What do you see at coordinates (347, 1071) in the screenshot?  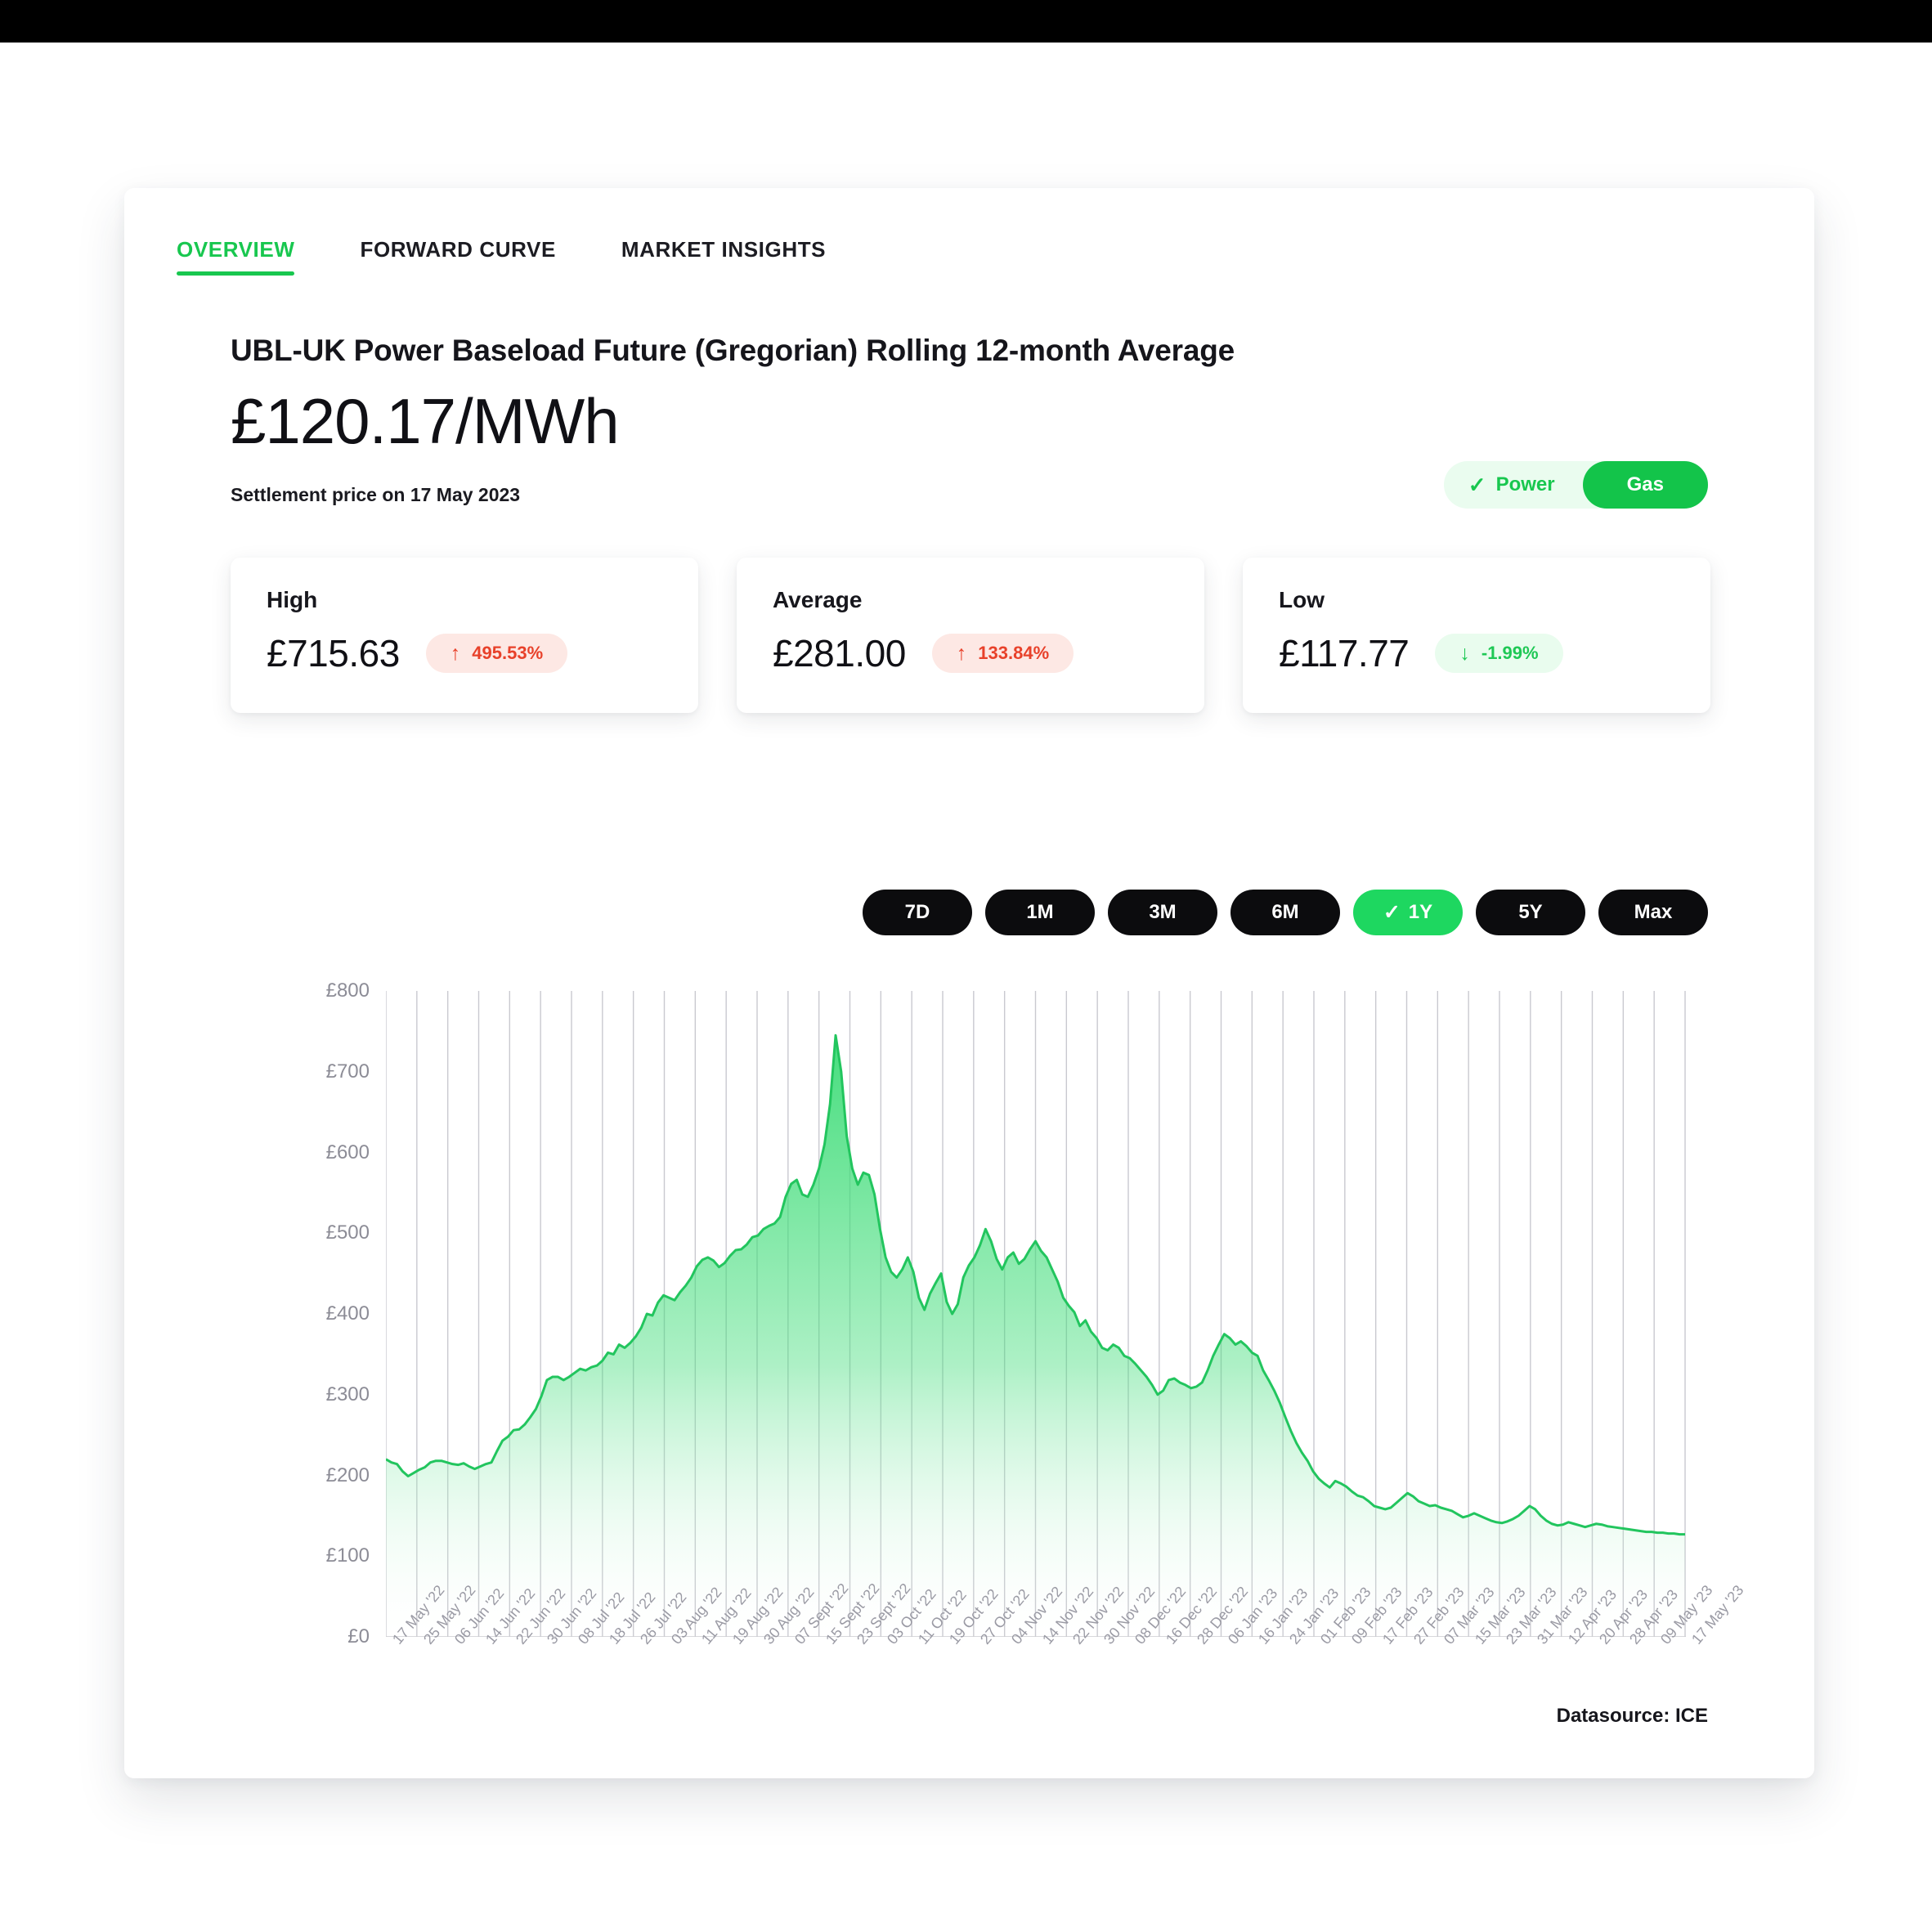 I see `y-axis-tick-label: £700` at bounding box center [347, 1071].